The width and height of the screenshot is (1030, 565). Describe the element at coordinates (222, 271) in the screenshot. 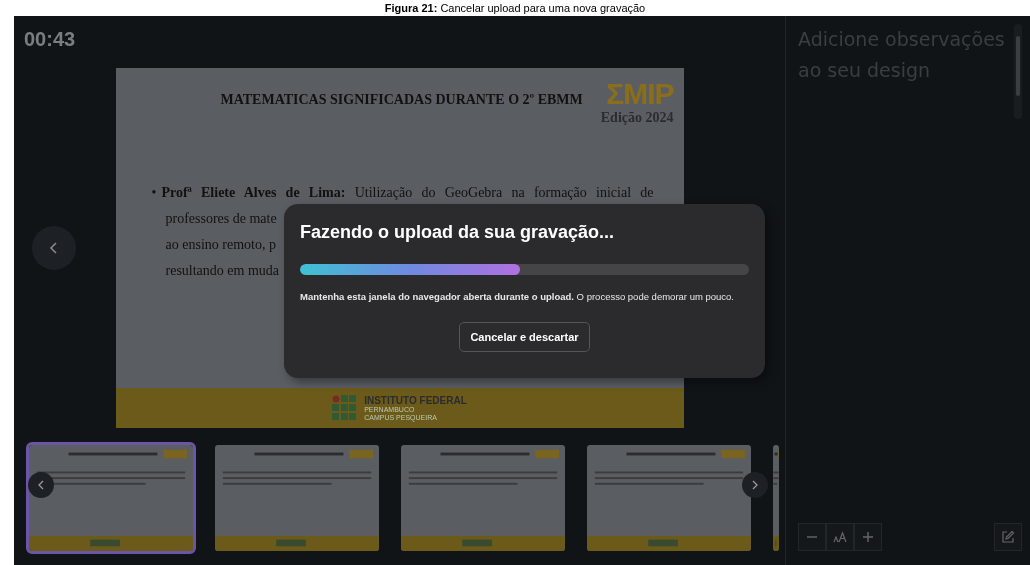

I see `slide-text: resultando em muda` at that location.